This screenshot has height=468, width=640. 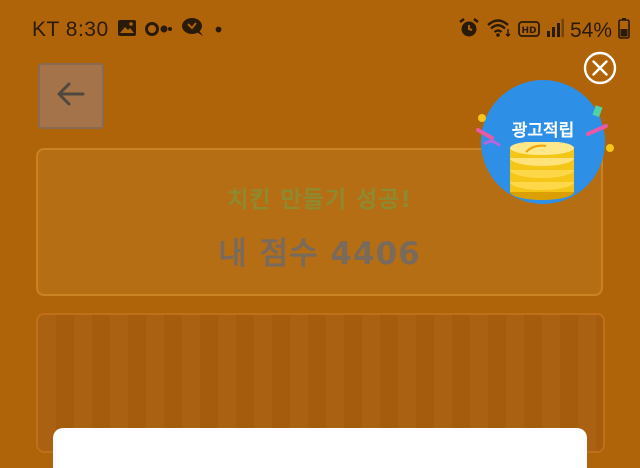 I want to click on score-label: 내 점수 4406, so click(x=319, y=254).